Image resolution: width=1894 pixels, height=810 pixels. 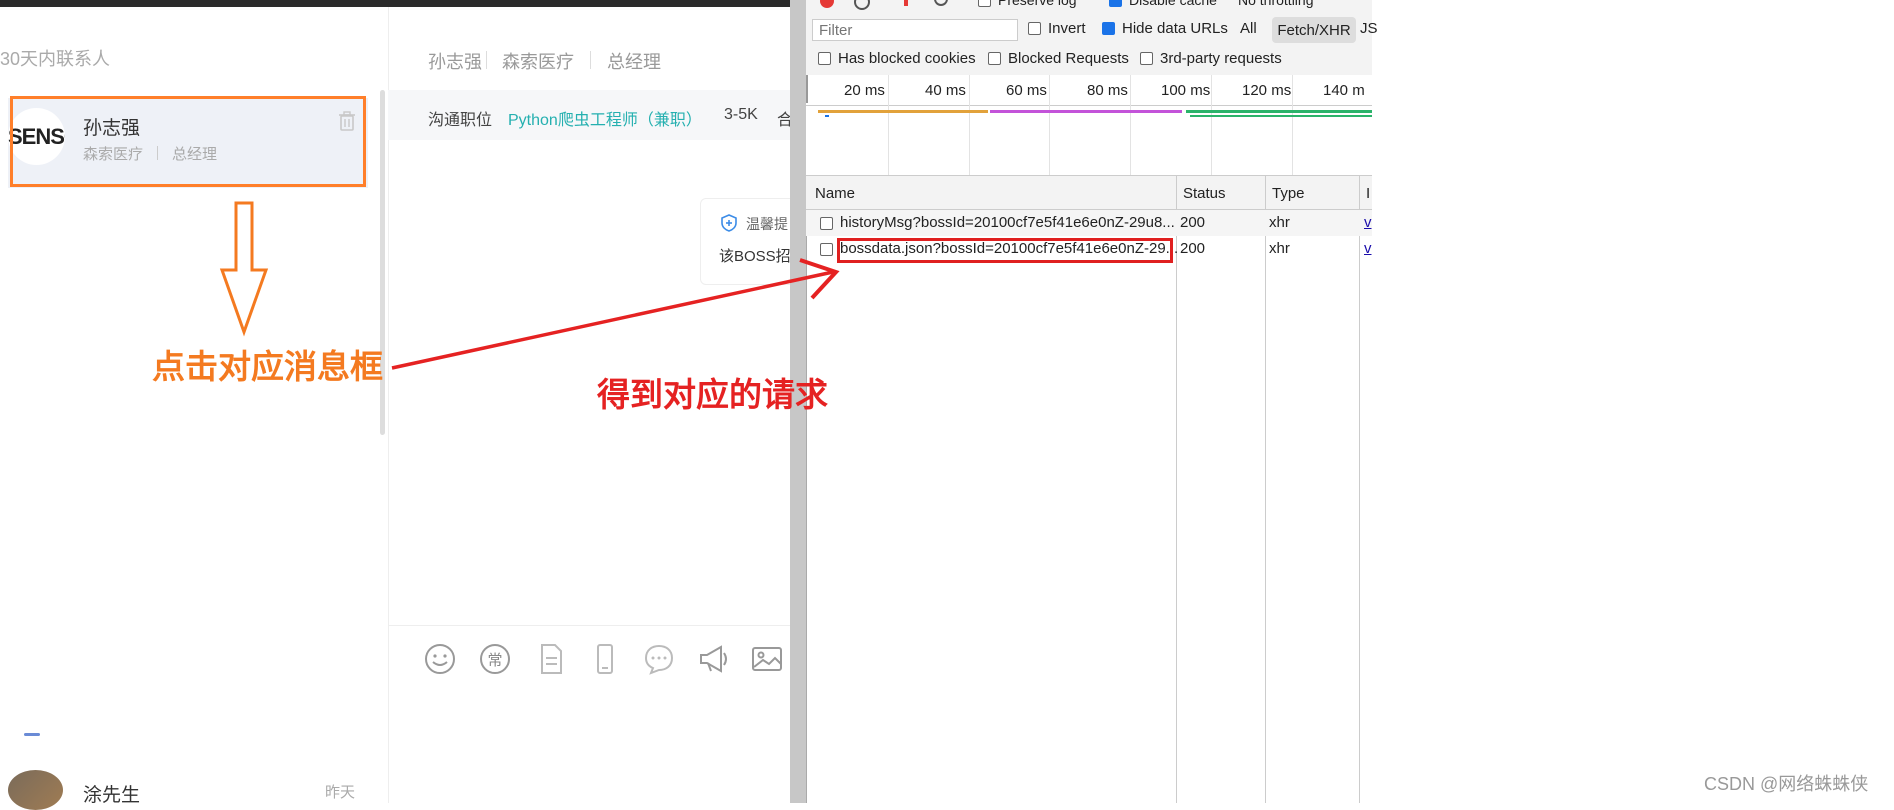 I want to click on annotation-click-label: 点击对应消息框, so click(x=267, y=366).